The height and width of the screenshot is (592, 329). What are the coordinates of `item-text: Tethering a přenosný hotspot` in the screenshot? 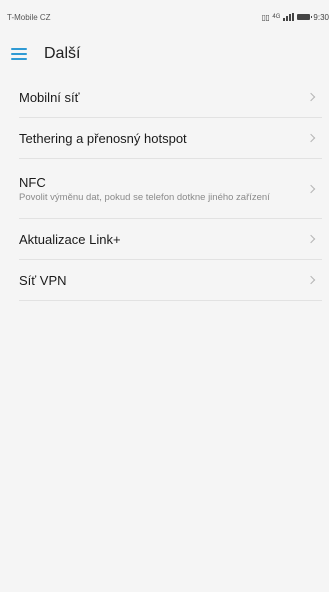 It's located at (103, 138).